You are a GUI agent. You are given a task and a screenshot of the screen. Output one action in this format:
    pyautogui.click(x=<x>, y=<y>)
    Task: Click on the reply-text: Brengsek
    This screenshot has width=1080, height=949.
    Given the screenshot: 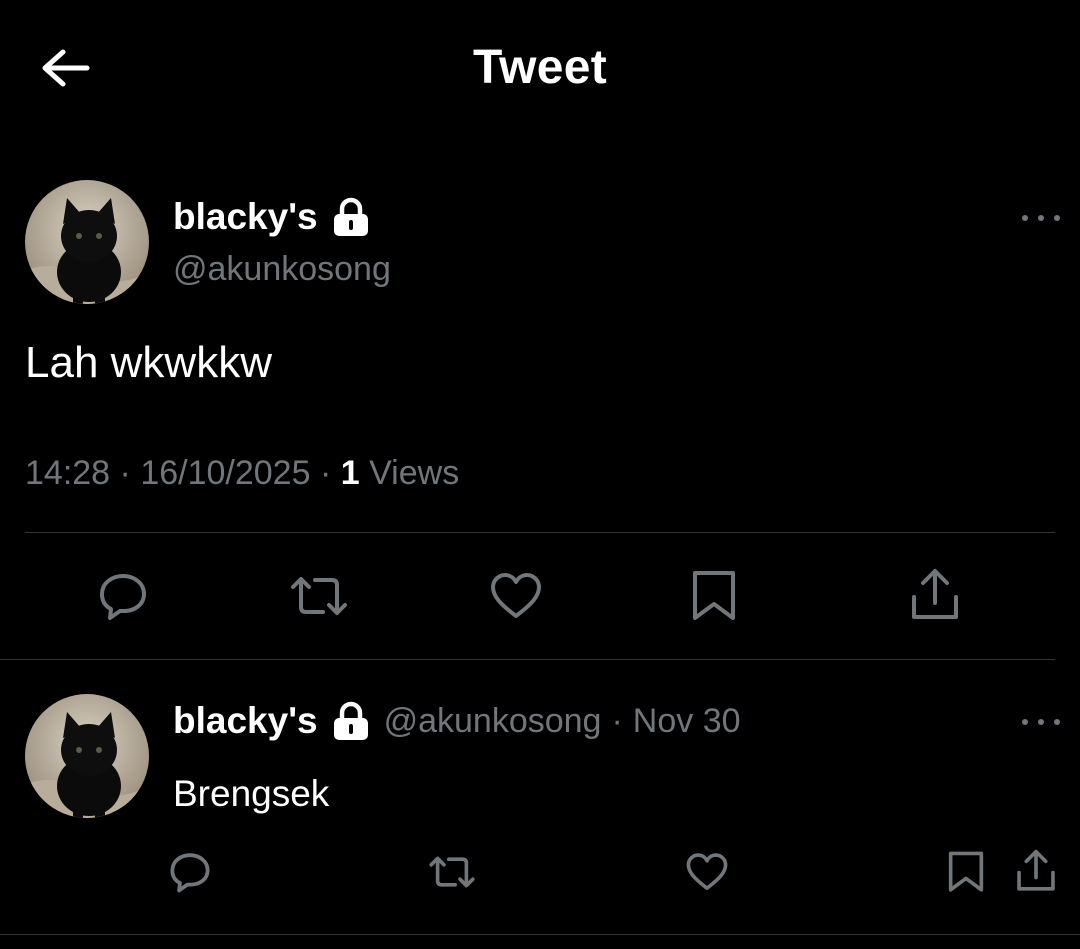 What is the action you would take?
    pyautogui.click(x=251, y=793)
    